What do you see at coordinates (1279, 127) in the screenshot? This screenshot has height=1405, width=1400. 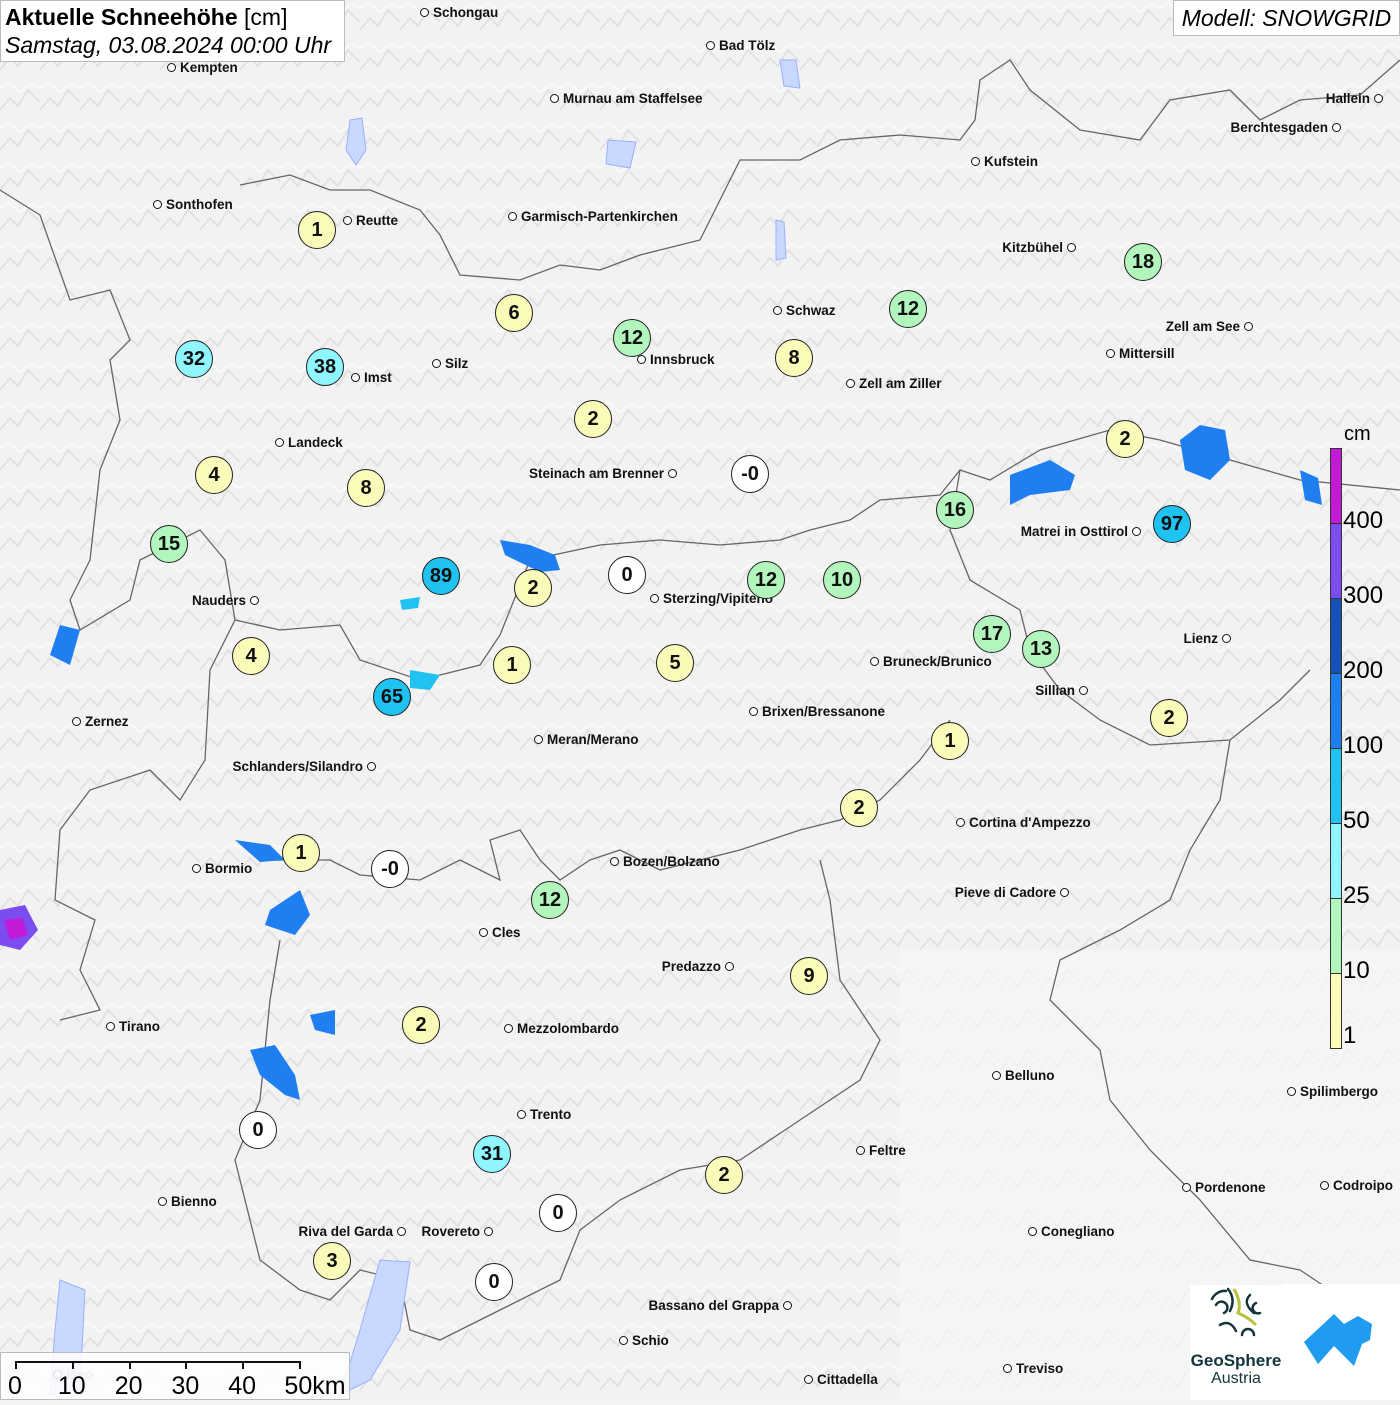 I see `city-name: Berchtesgaden` at bounding box center [1279, 127].